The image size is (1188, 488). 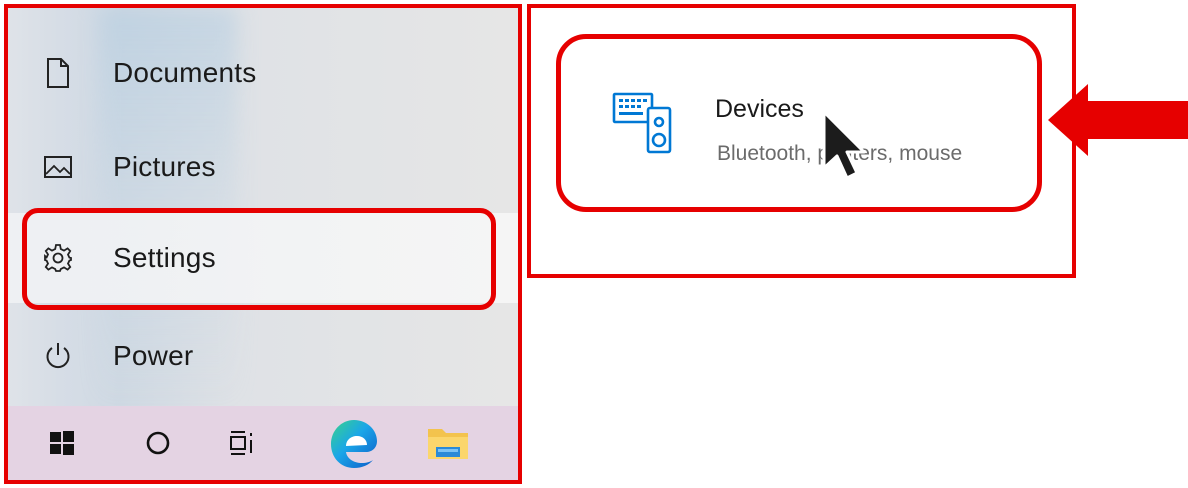 What do you see at coordinates (153, 355) in the screenshot?
I see `power-label: Power` at bounding box center [153, 355].